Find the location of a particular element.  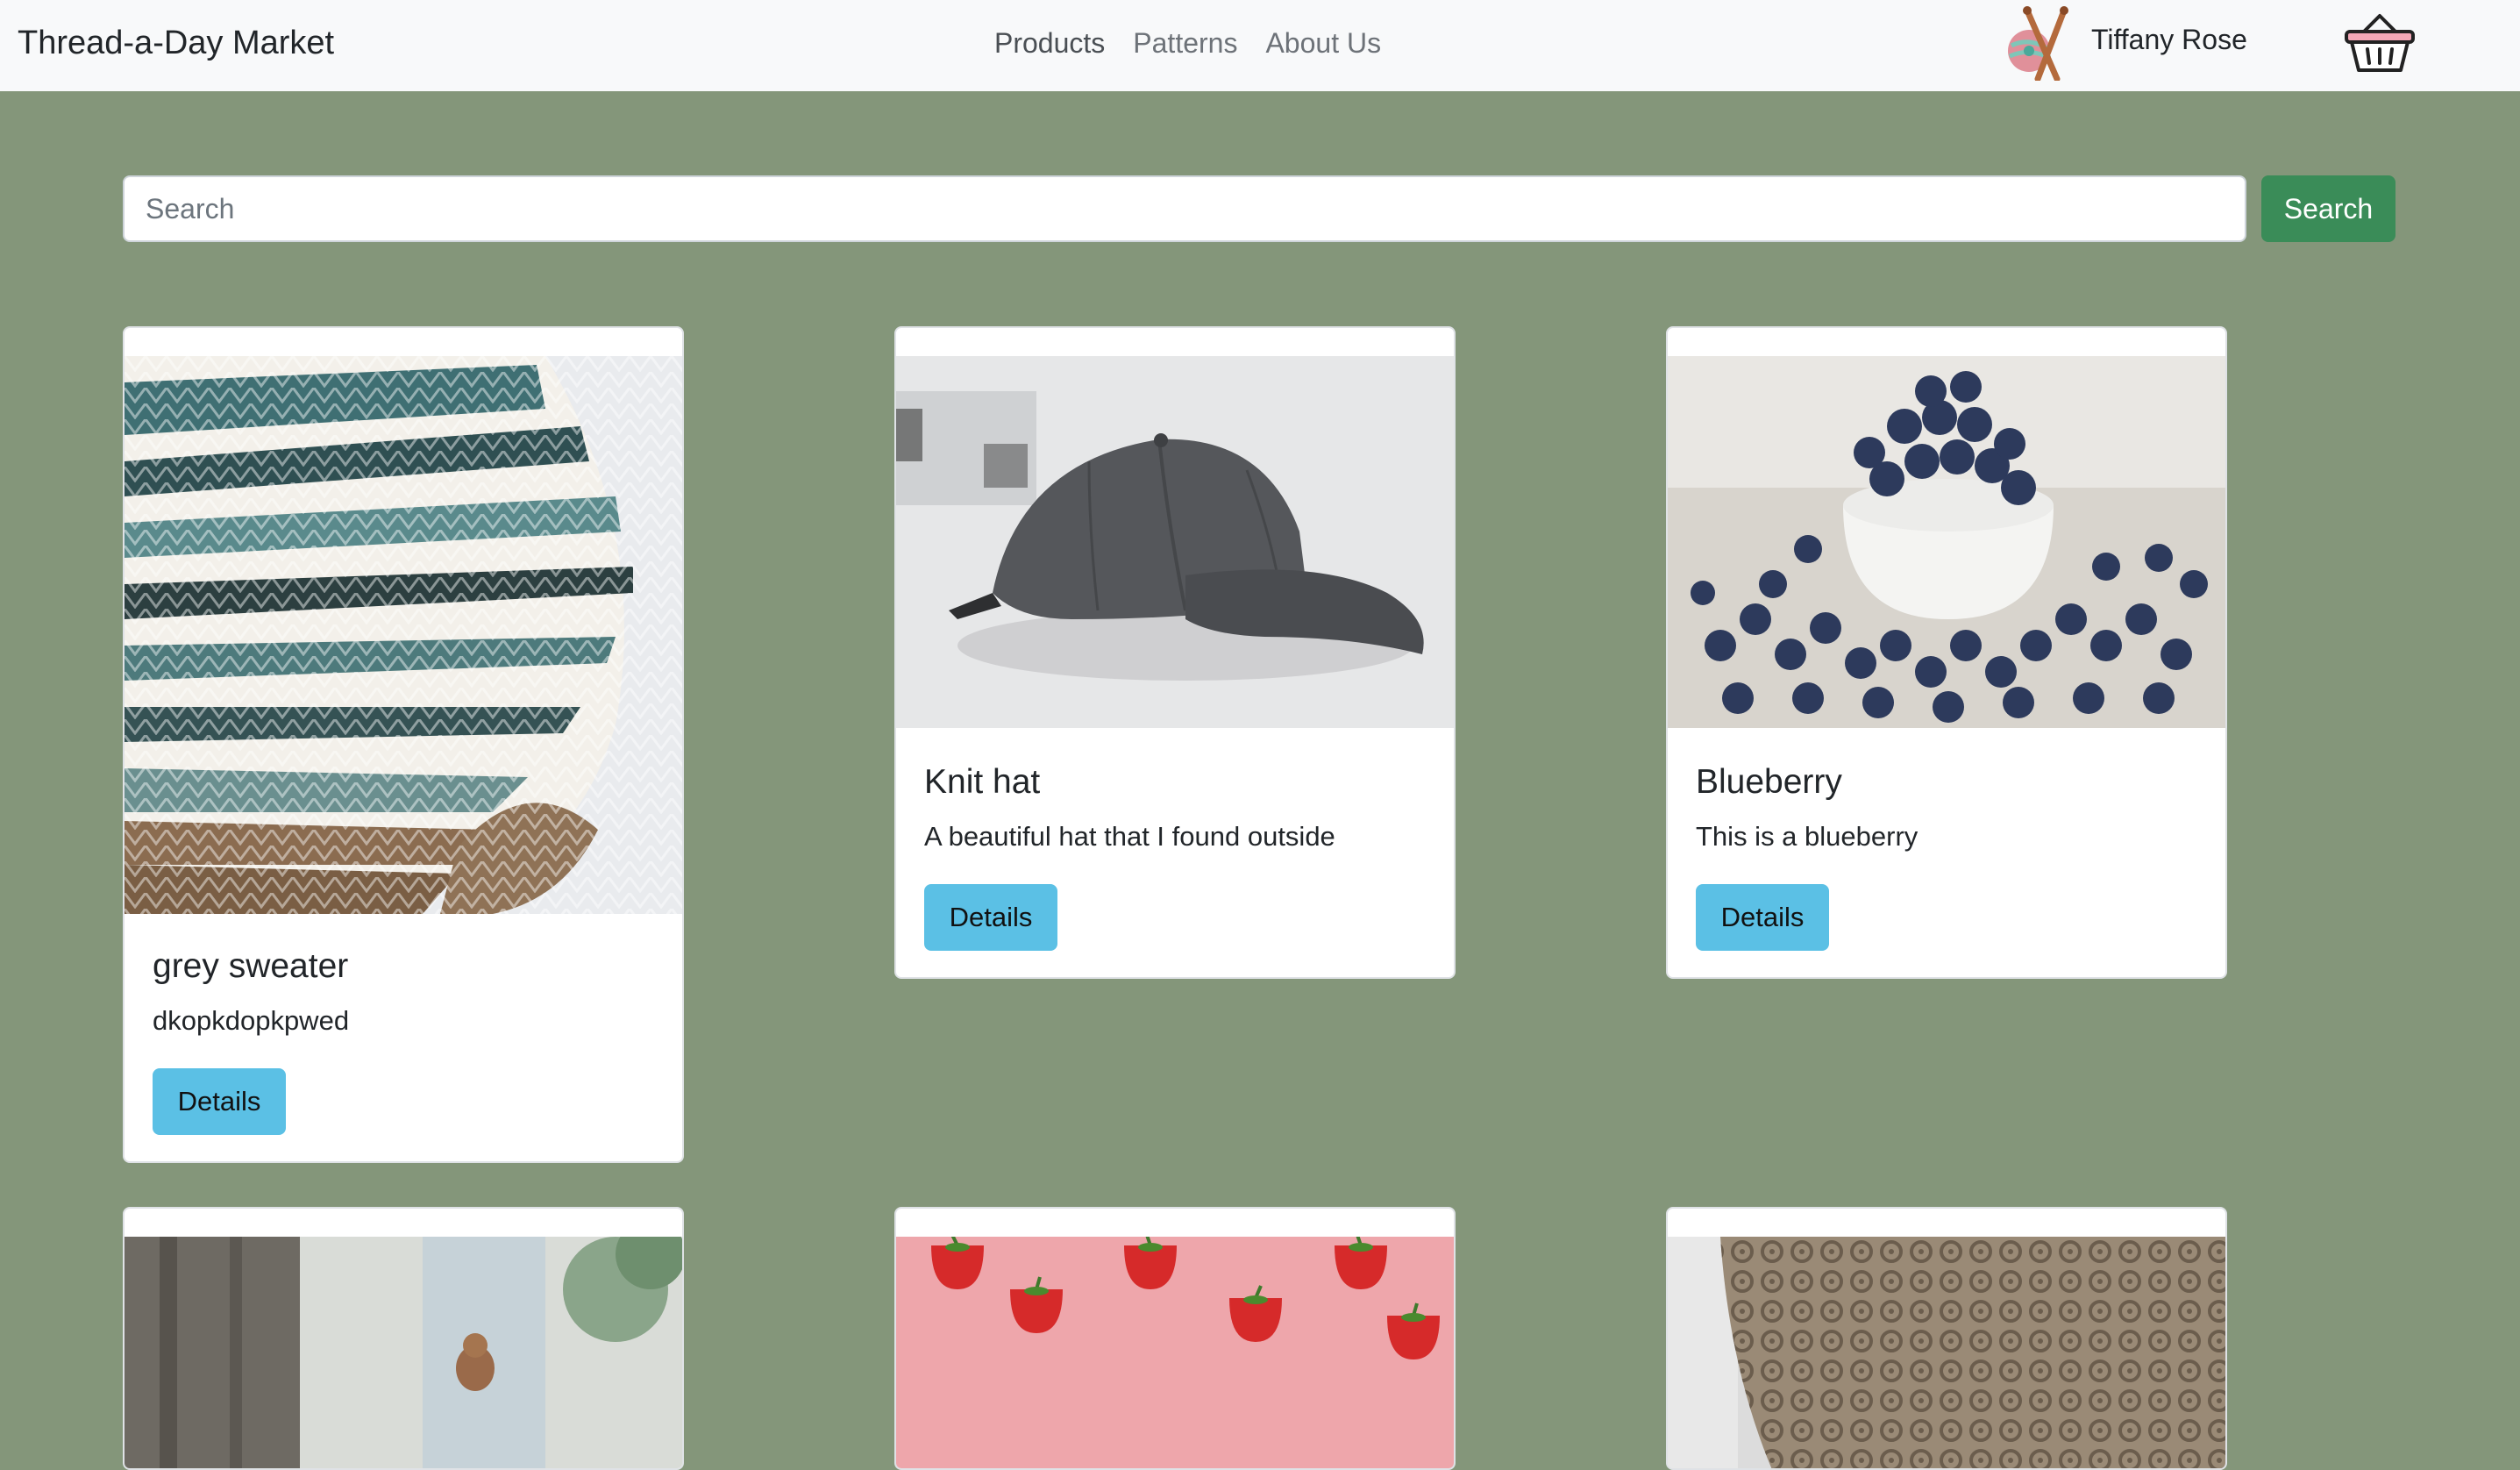

product-description: A beautiful hat that I found outside is located at coordinates (1129, 836).